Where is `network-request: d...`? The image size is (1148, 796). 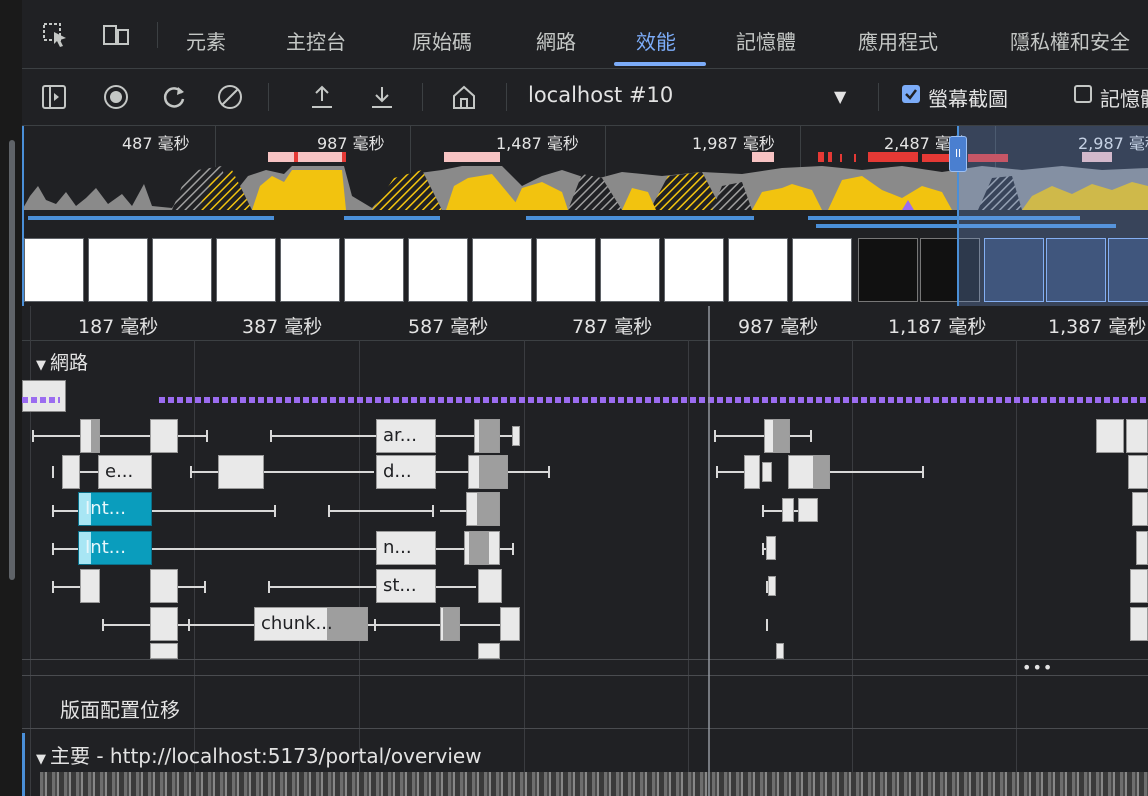
network-request: d... is located at coordinates (406, 472).